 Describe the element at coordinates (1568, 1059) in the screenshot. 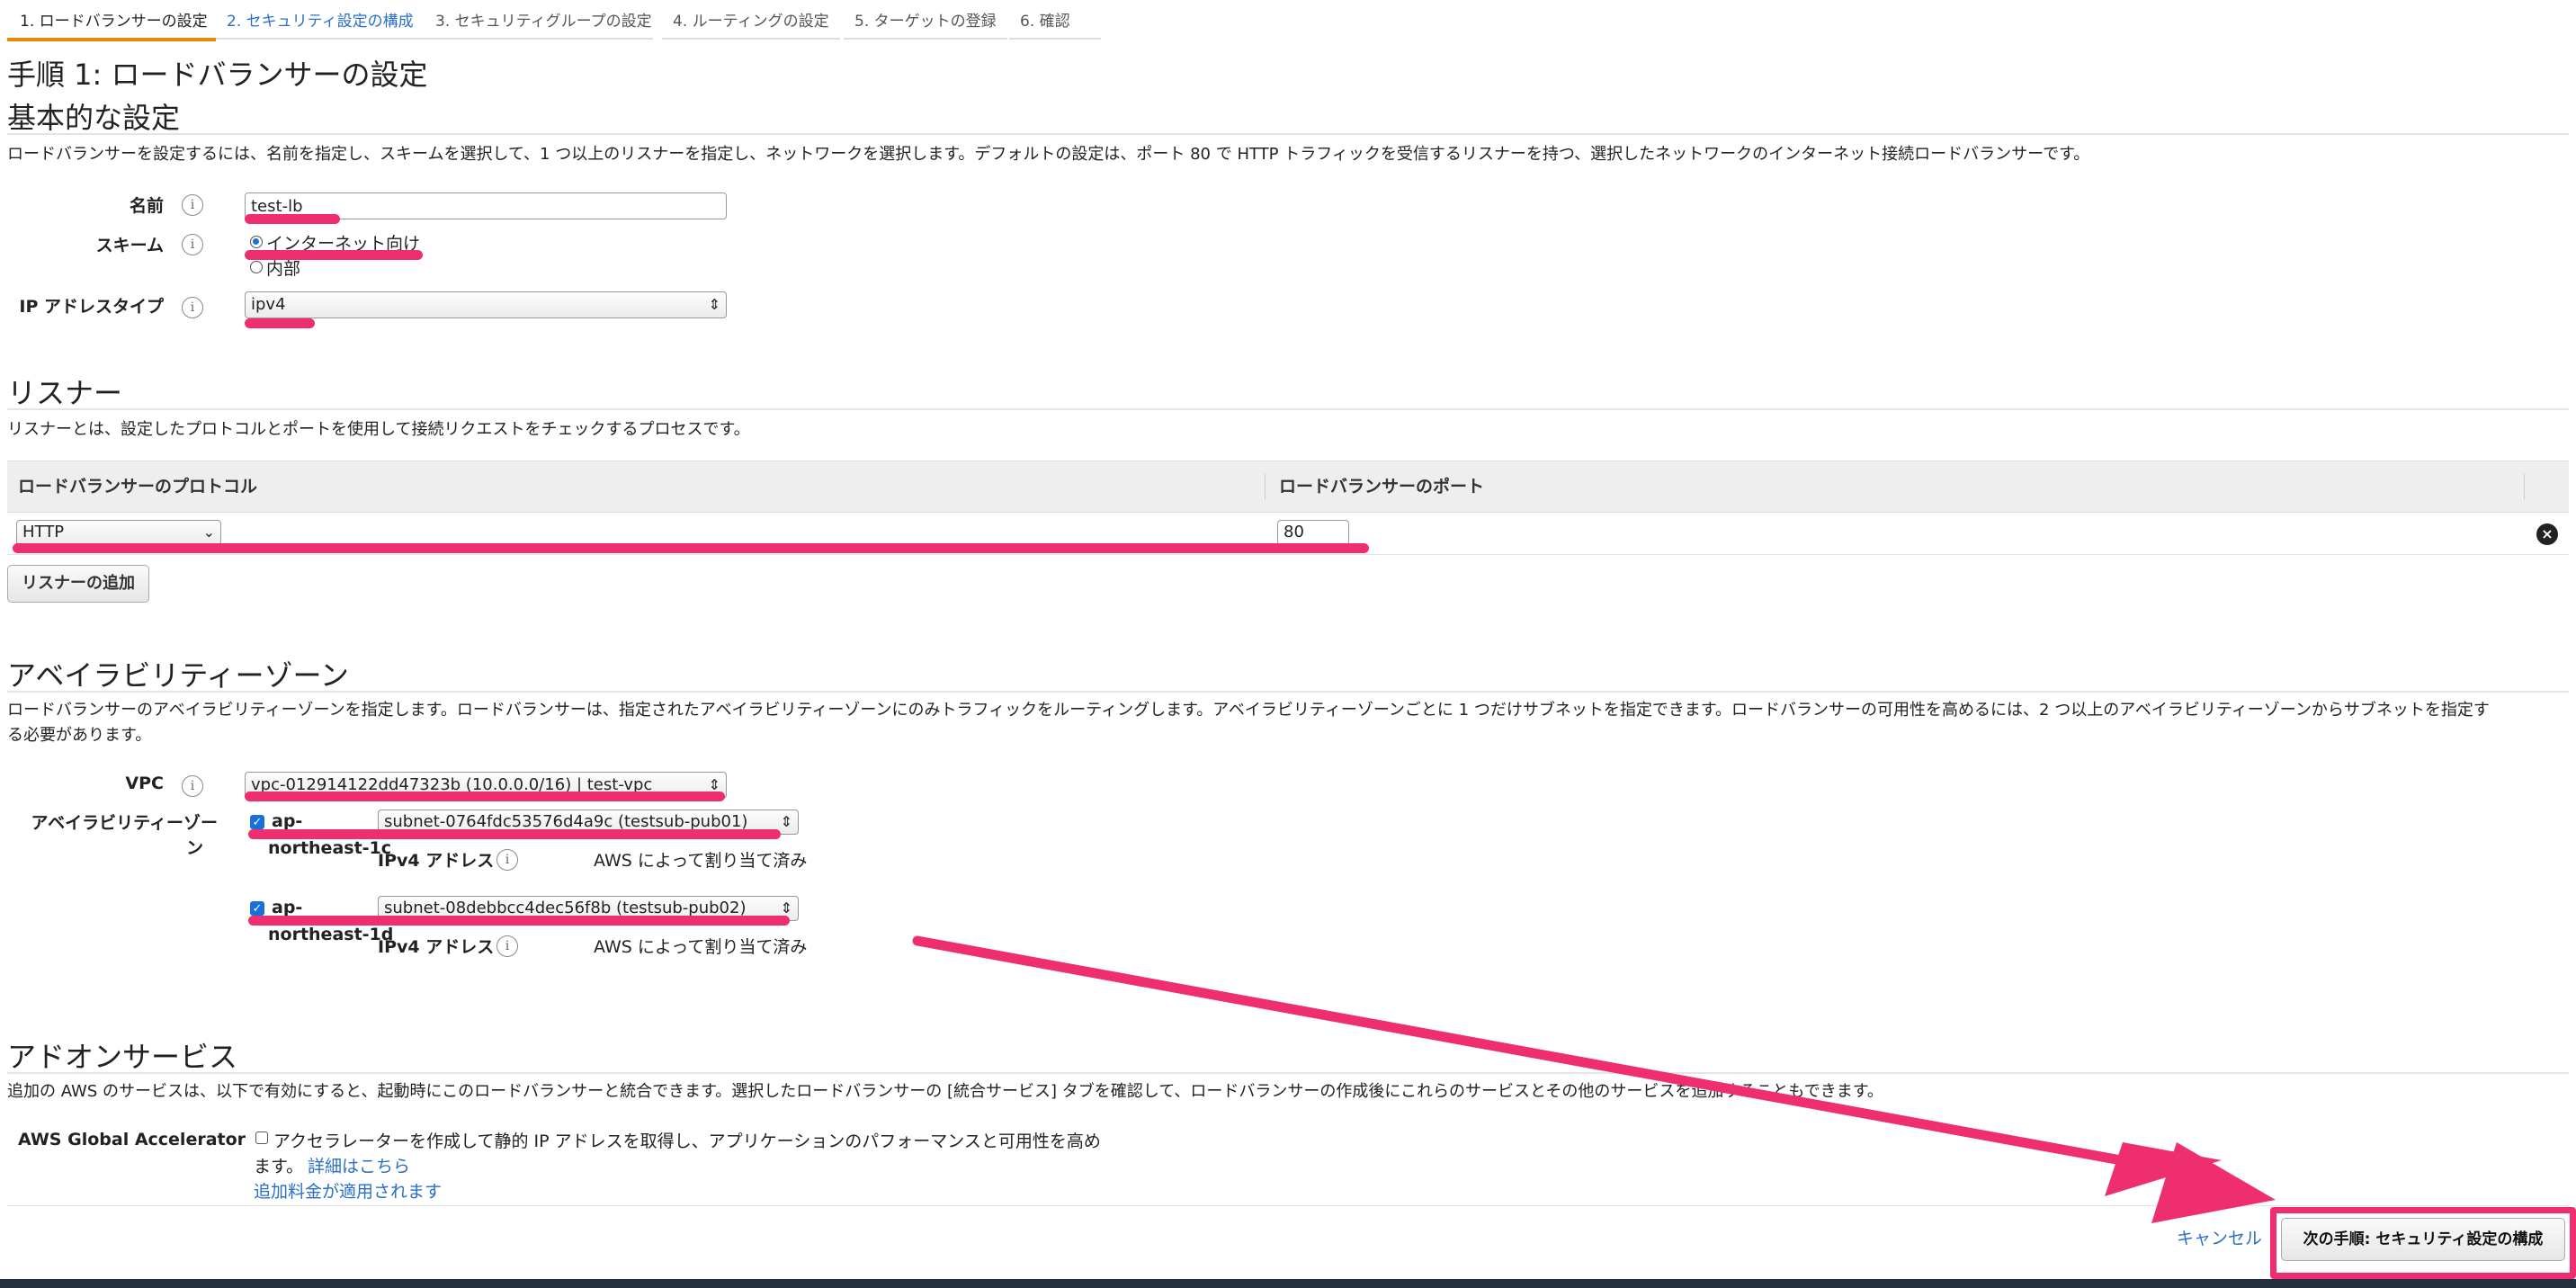

I see `annotation-arrow-shaft` at that location.